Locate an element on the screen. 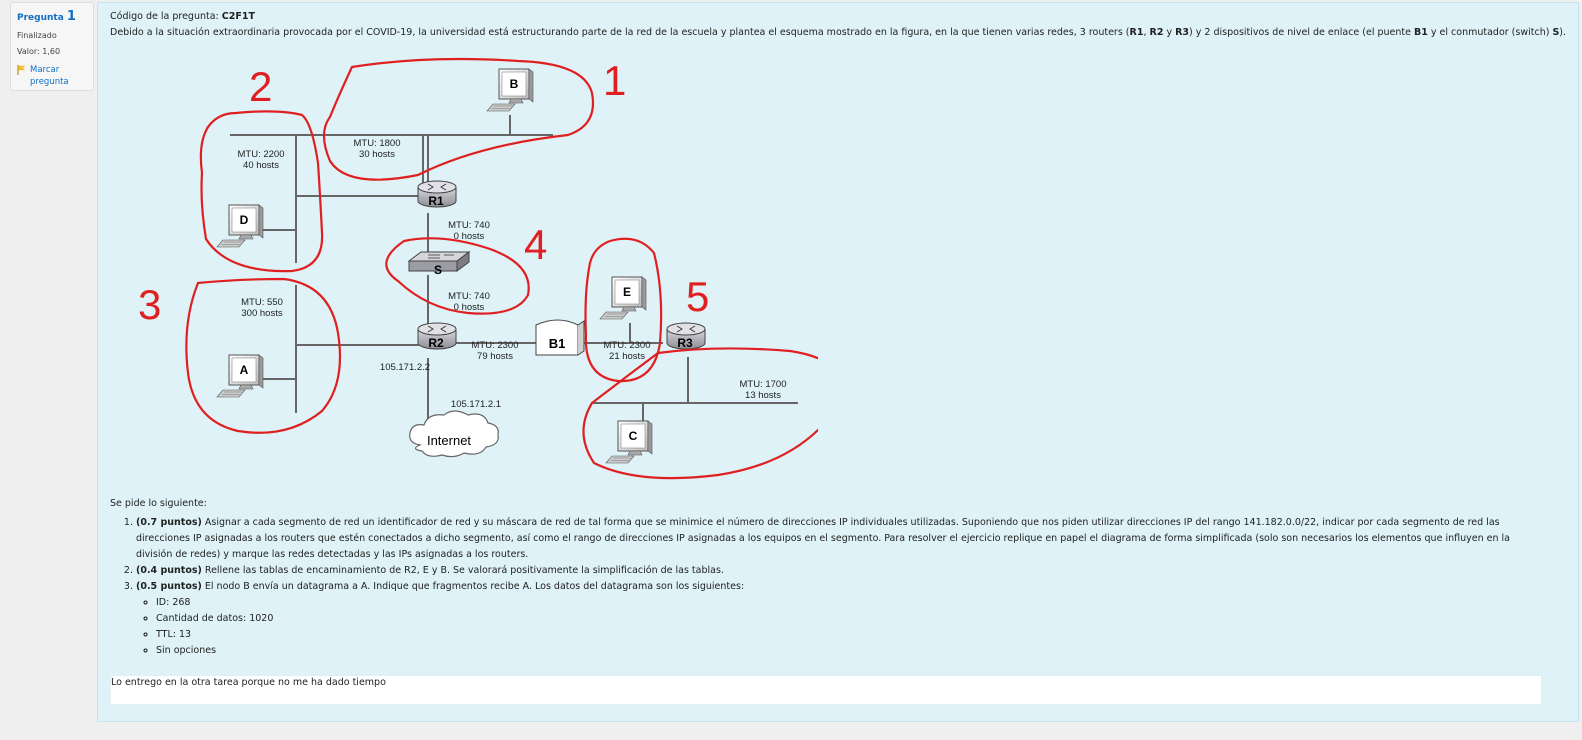 This screenshot has width=1582, height=740. seg-d-hosts: 40 hosts is located at coordinates (261, 165).